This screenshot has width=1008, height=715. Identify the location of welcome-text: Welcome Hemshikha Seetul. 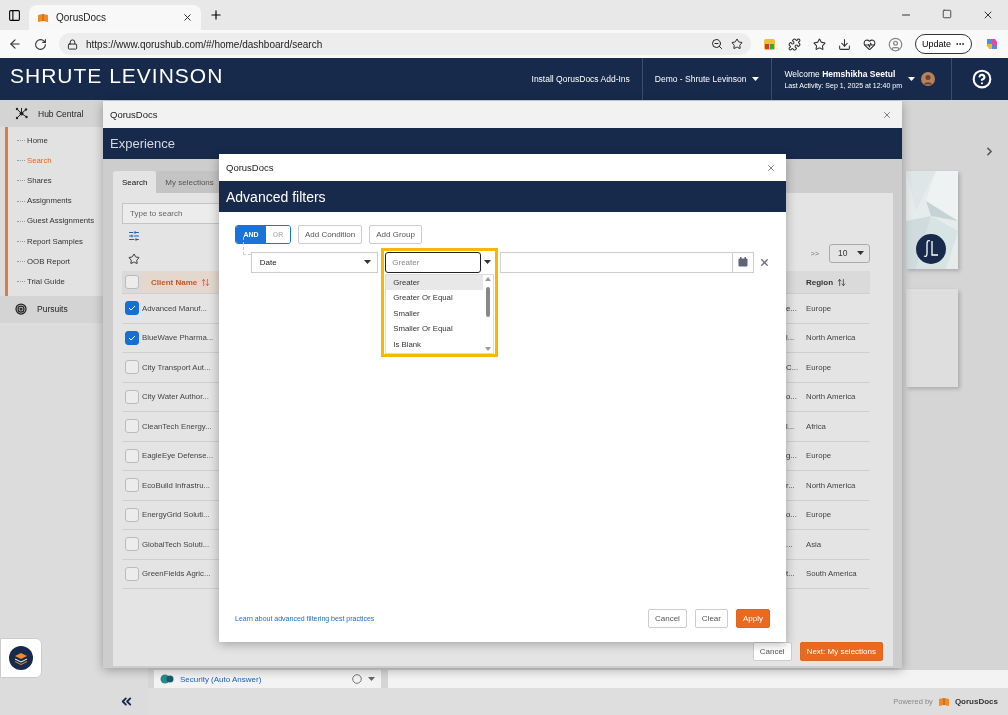
(840, 74).